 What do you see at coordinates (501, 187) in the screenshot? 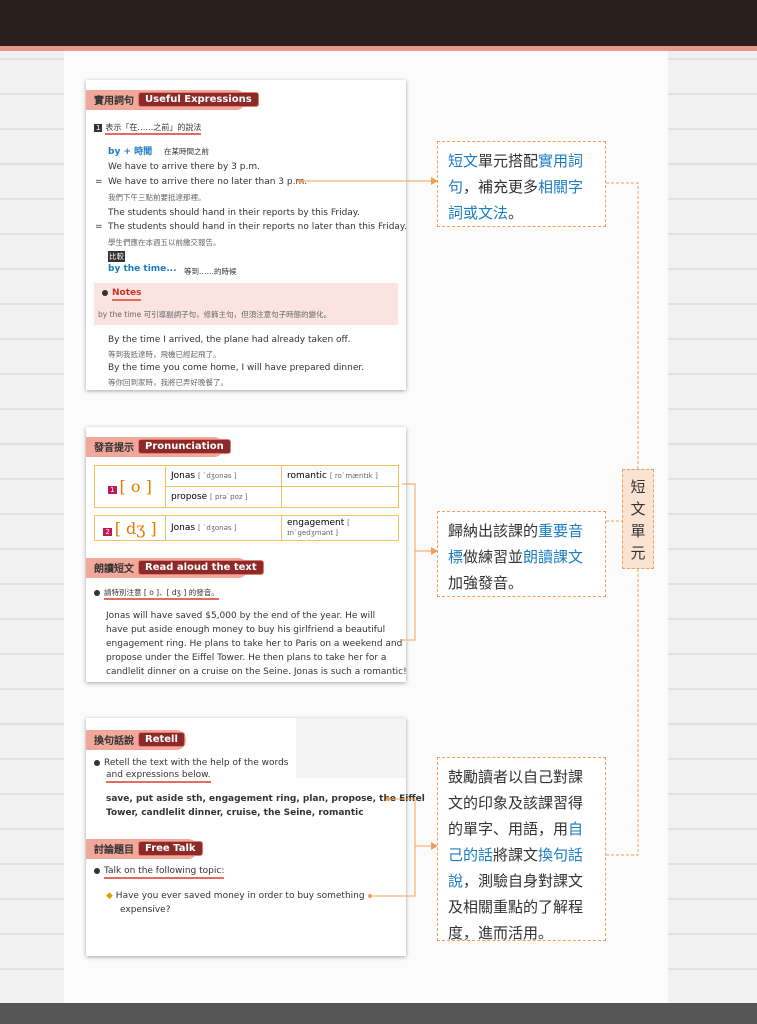
I see `text: ，補充更多` at bounding box center [501, 187].